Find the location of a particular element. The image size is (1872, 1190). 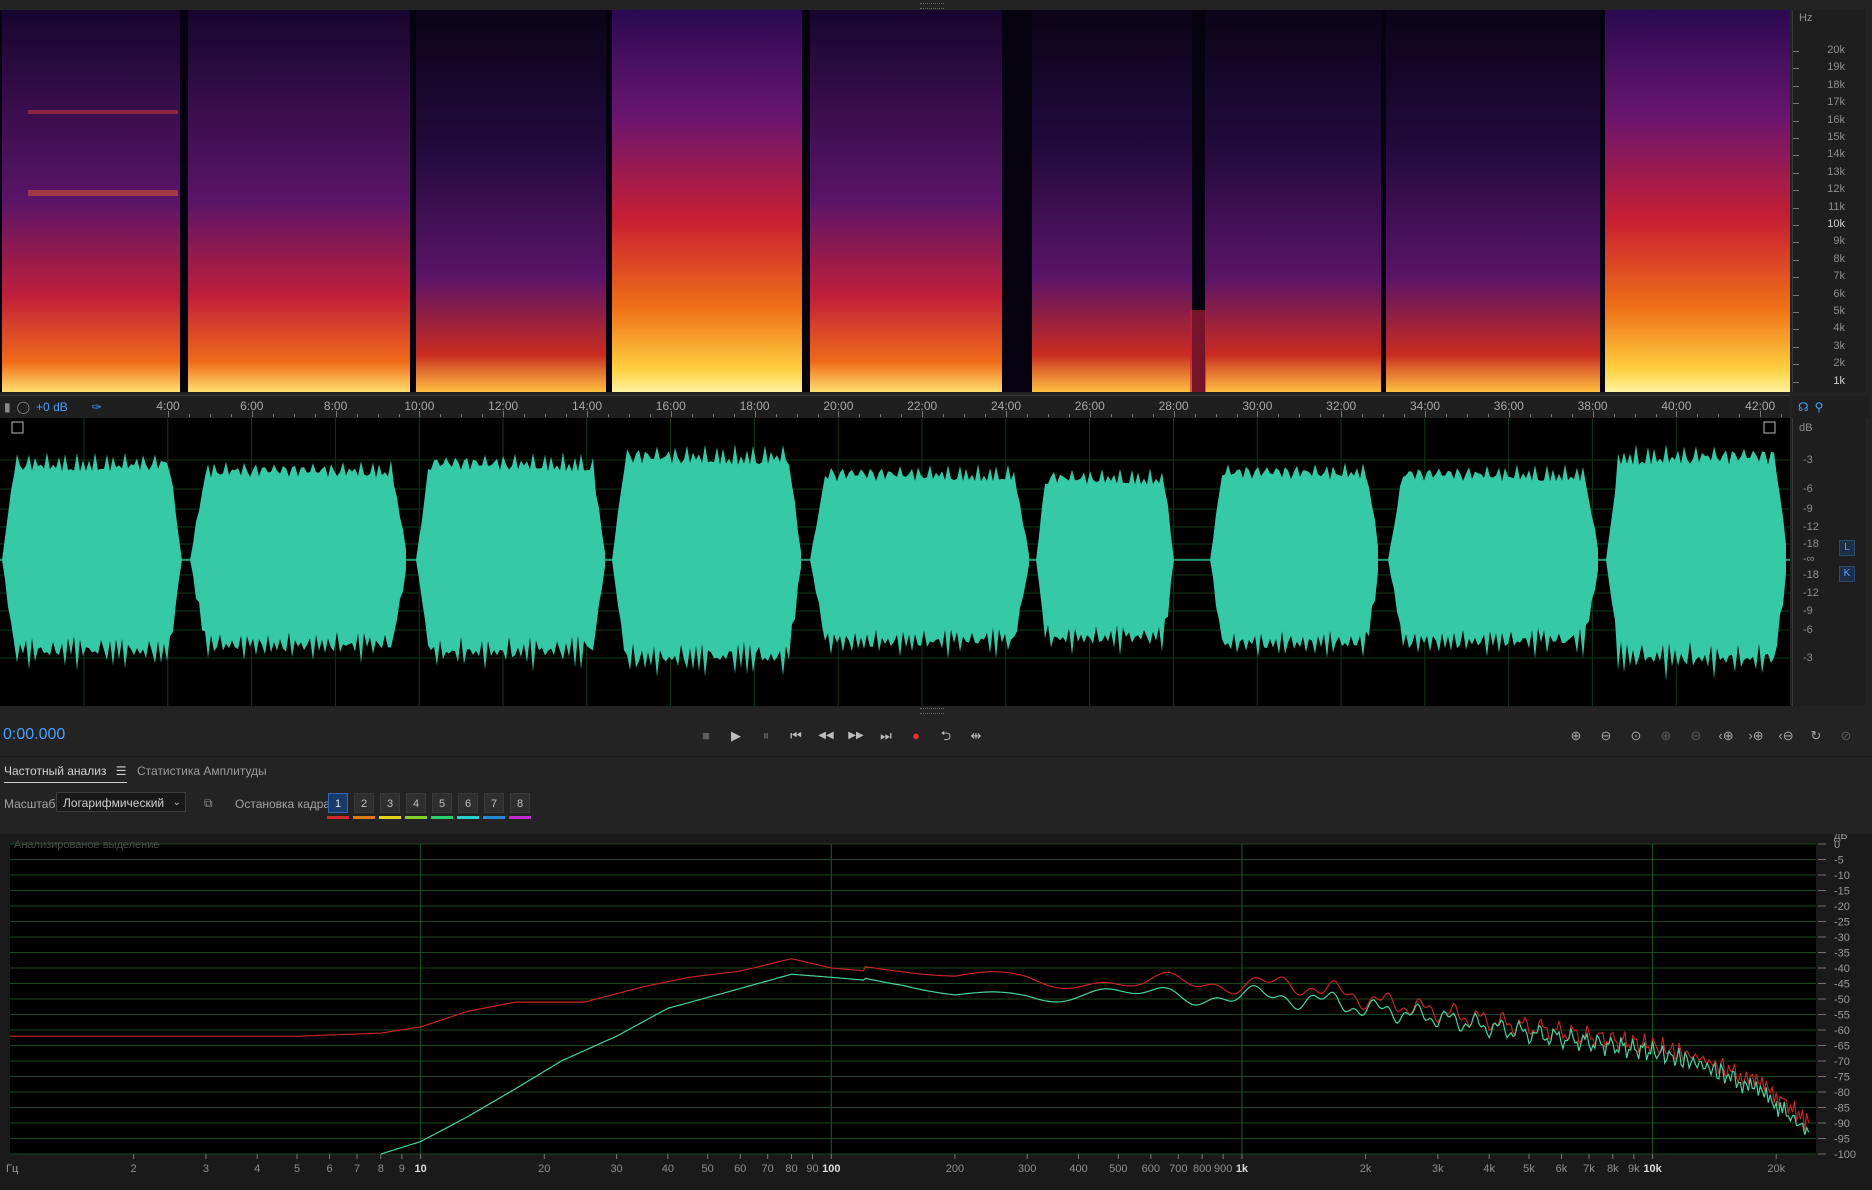

freeze-frame-button-8: 8 is located at coordinates (520, 803).